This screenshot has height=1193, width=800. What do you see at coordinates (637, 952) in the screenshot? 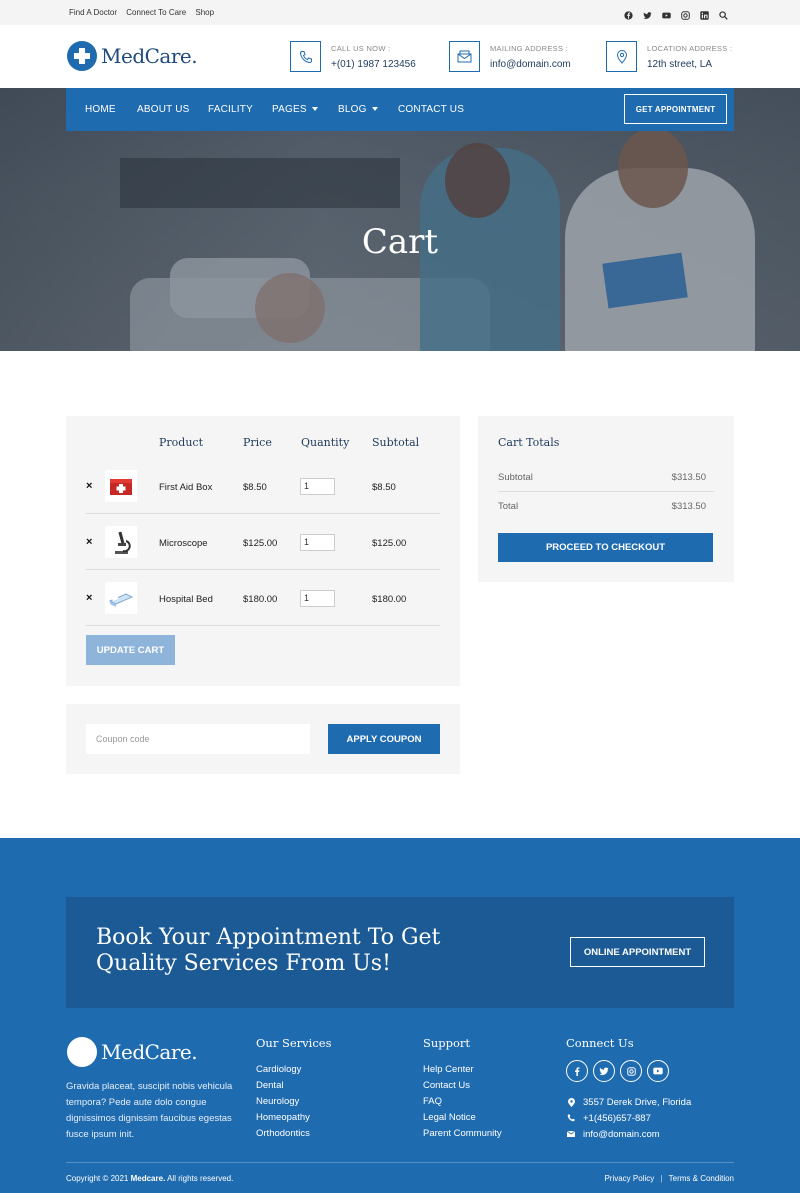
I see `online-appointment-button: ONLINE APPOINTMENT` at bounding box center [637, 952].